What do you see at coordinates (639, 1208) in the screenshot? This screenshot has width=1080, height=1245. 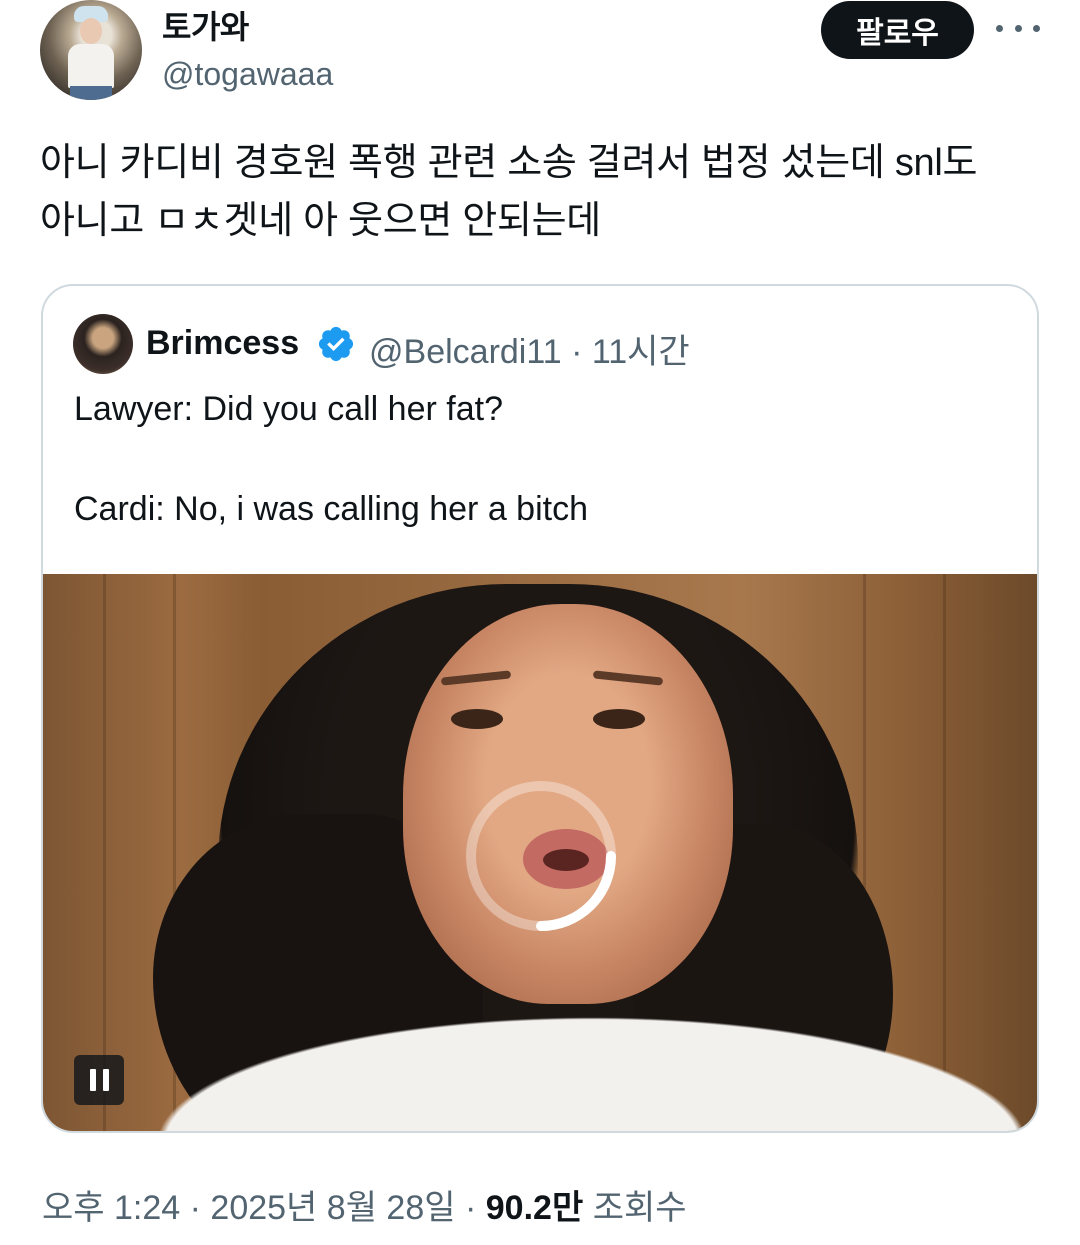 I see `views-label: 조회수` at bounding box center [639, 1208].